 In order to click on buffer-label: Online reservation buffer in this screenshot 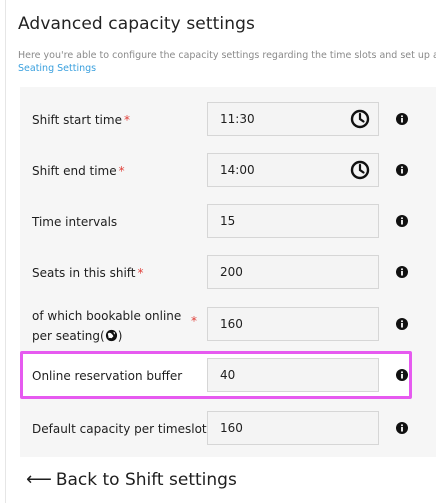, I will do `click(107, 376)`.